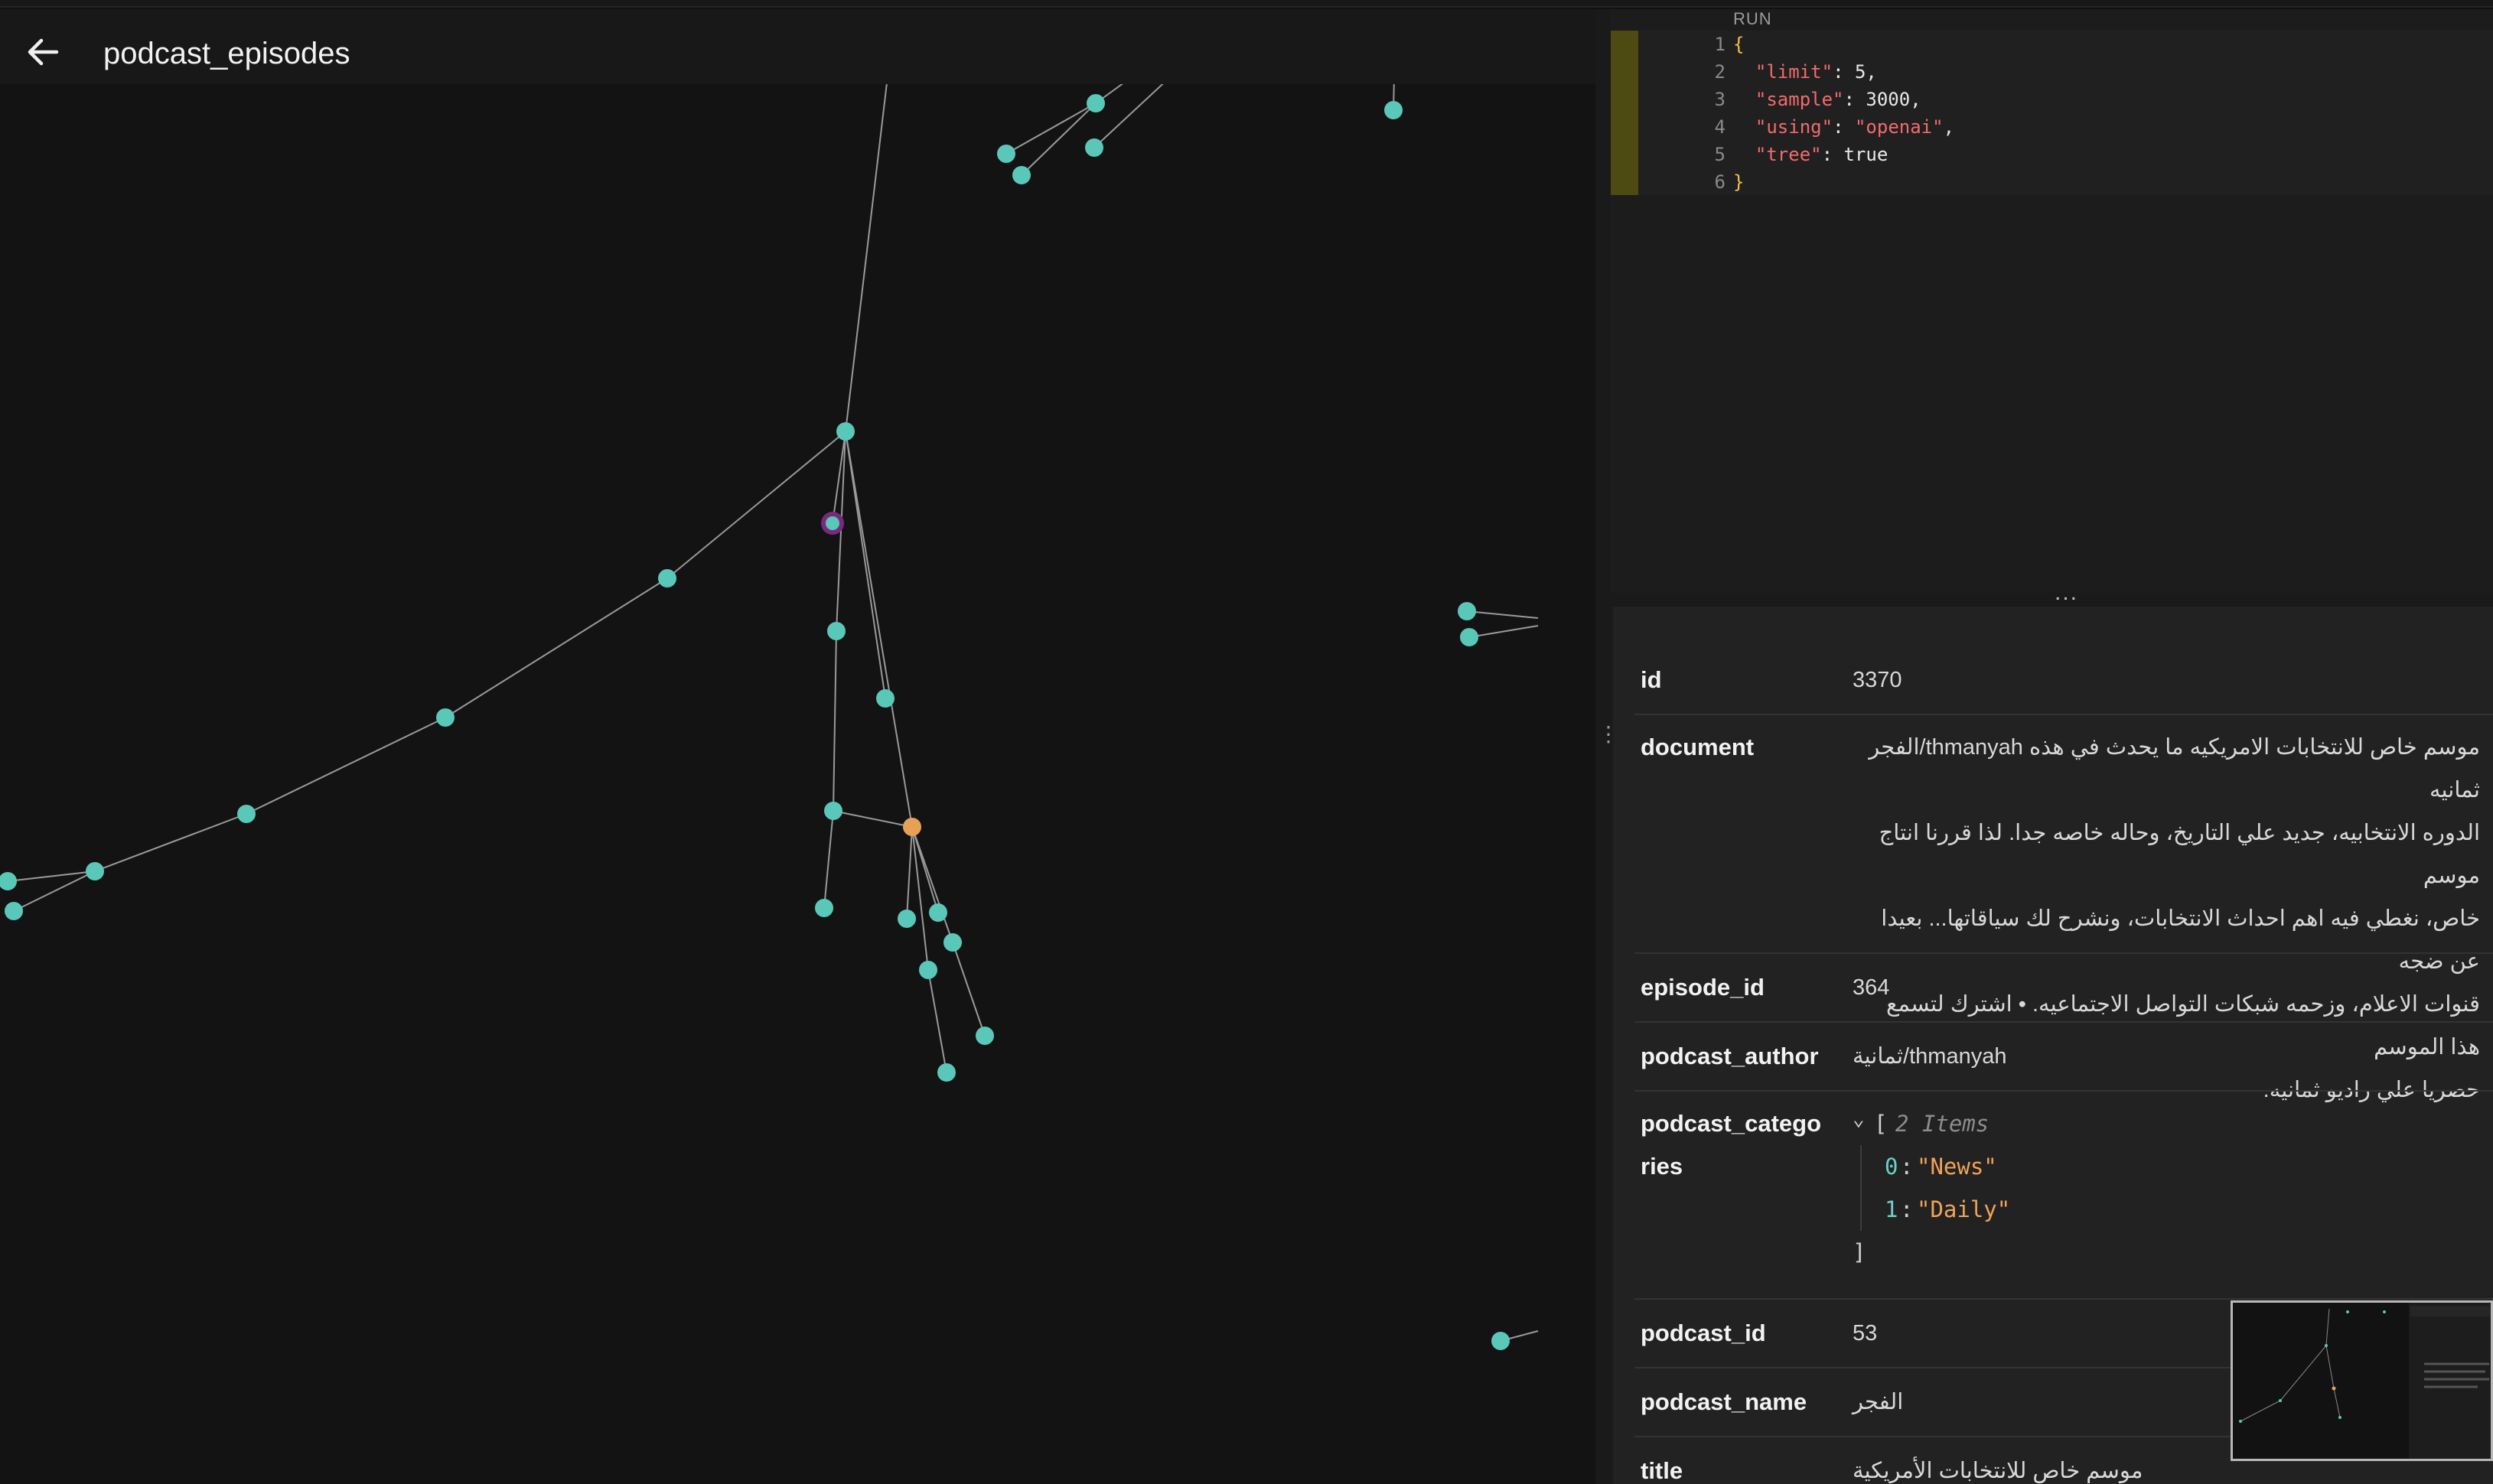 The image size is (2493, 1484). What do you see at coordinates (2052, 600) in the screenshot?
I see `horizontal-splitter` at bounding box center [2052, 600].